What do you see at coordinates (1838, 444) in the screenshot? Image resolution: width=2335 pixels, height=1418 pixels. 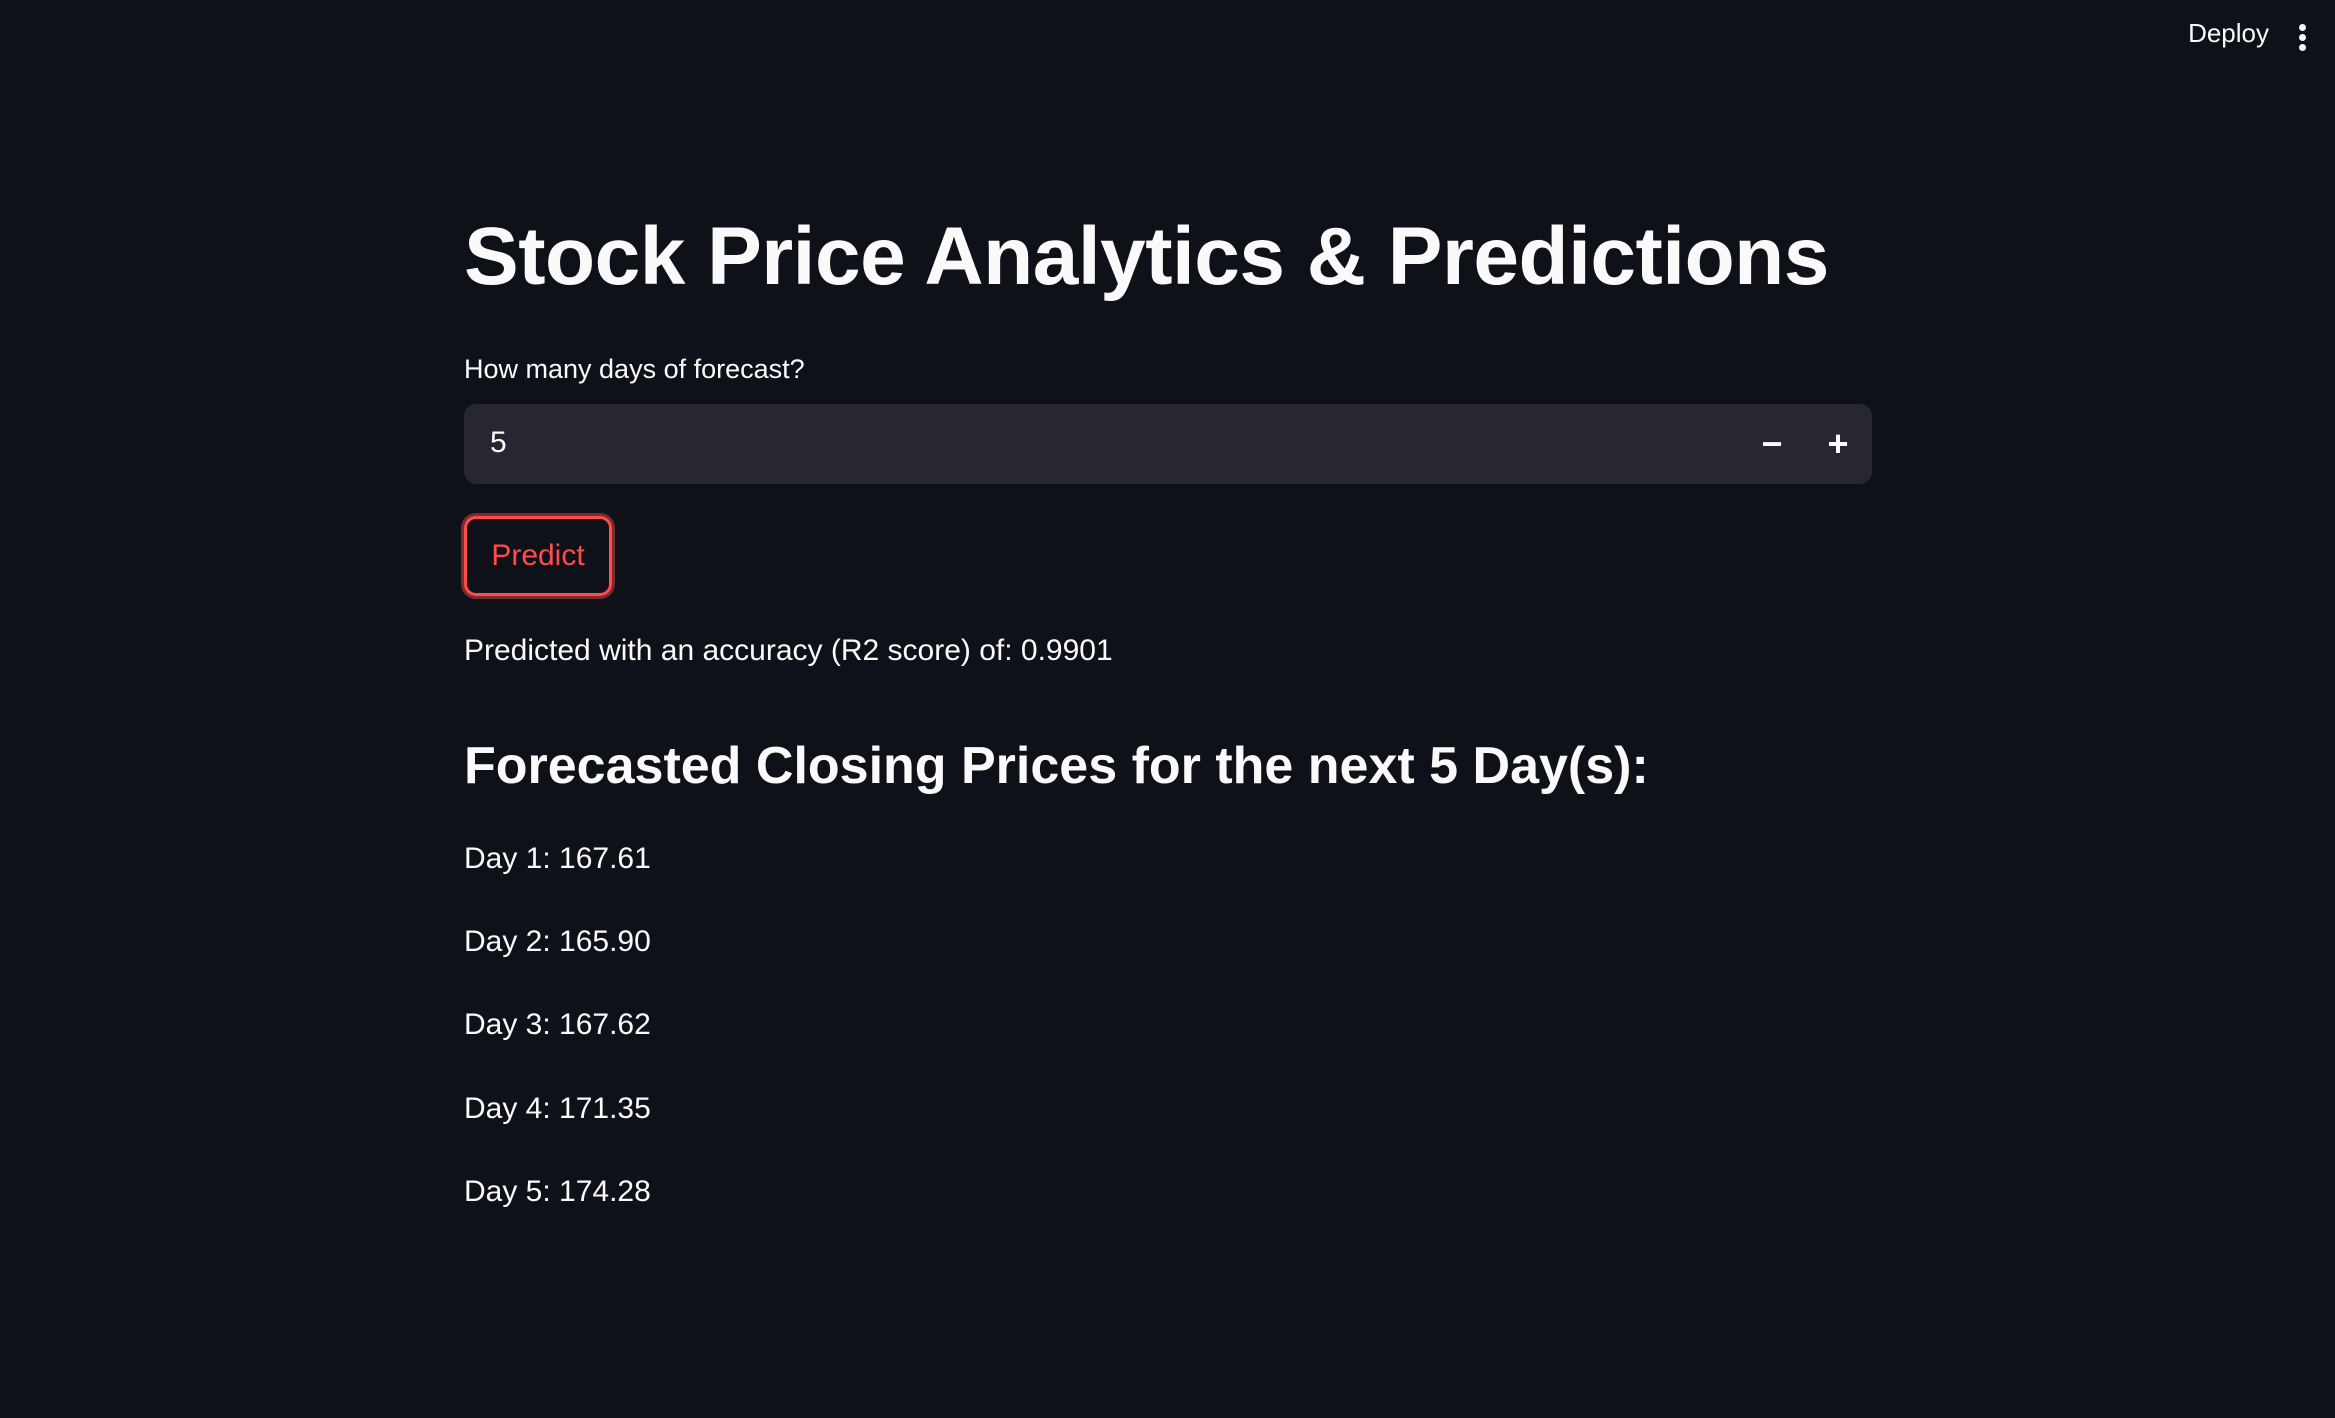 I see `increment-button: +` at bounding box center [1838, 444].